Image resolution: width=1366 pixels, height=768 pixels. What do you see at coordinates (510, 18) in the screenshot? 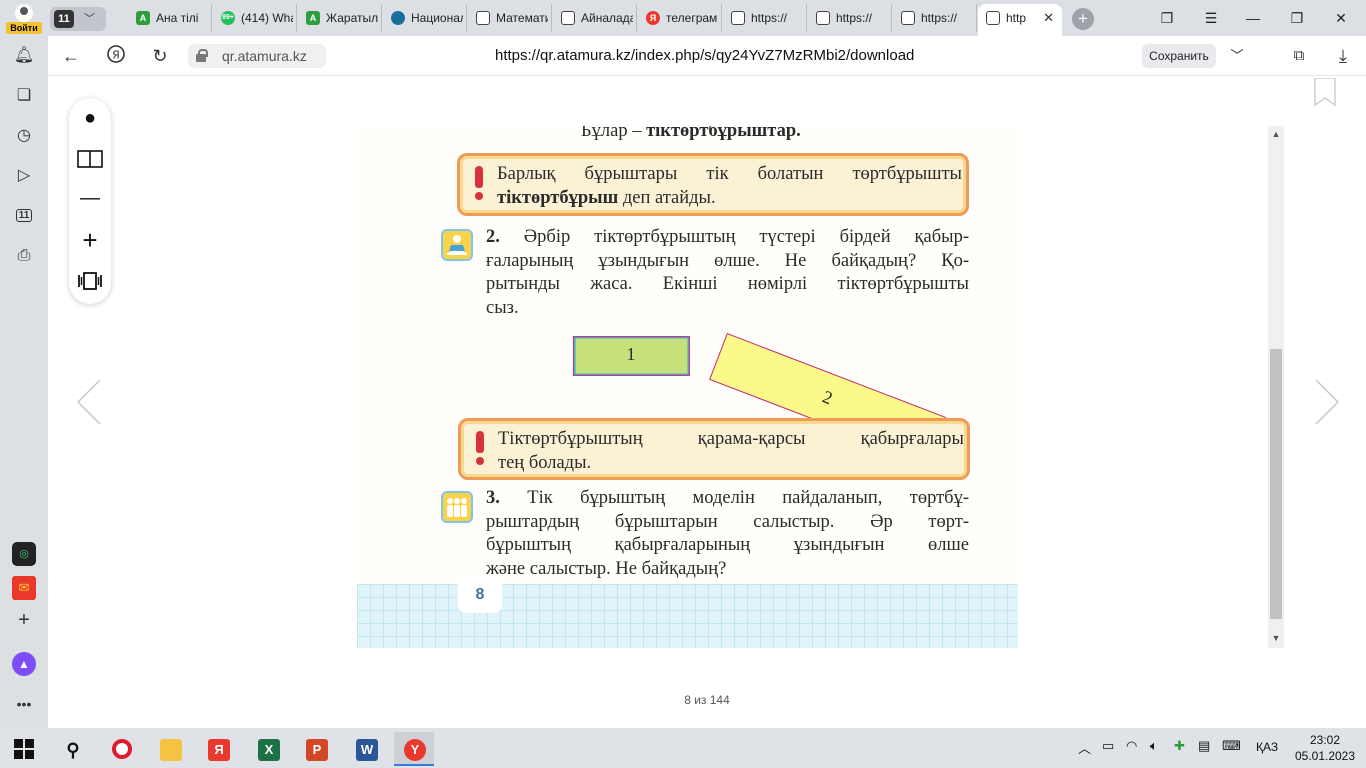
I see `tab-5: Математика` at bounding box center [510, 18].